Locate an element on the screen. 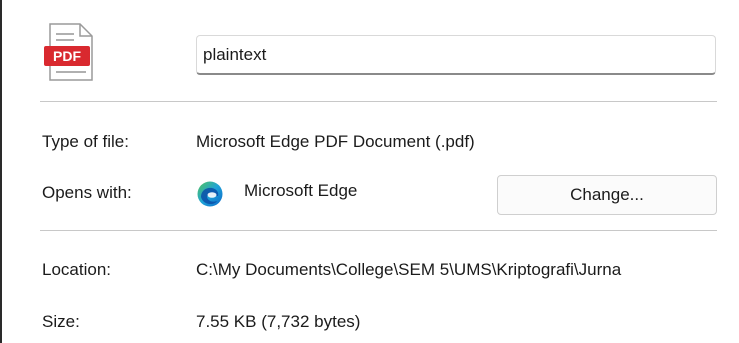 The image size is (739, 343). microsoft-edge-icon is located at coordinates (210, 194).